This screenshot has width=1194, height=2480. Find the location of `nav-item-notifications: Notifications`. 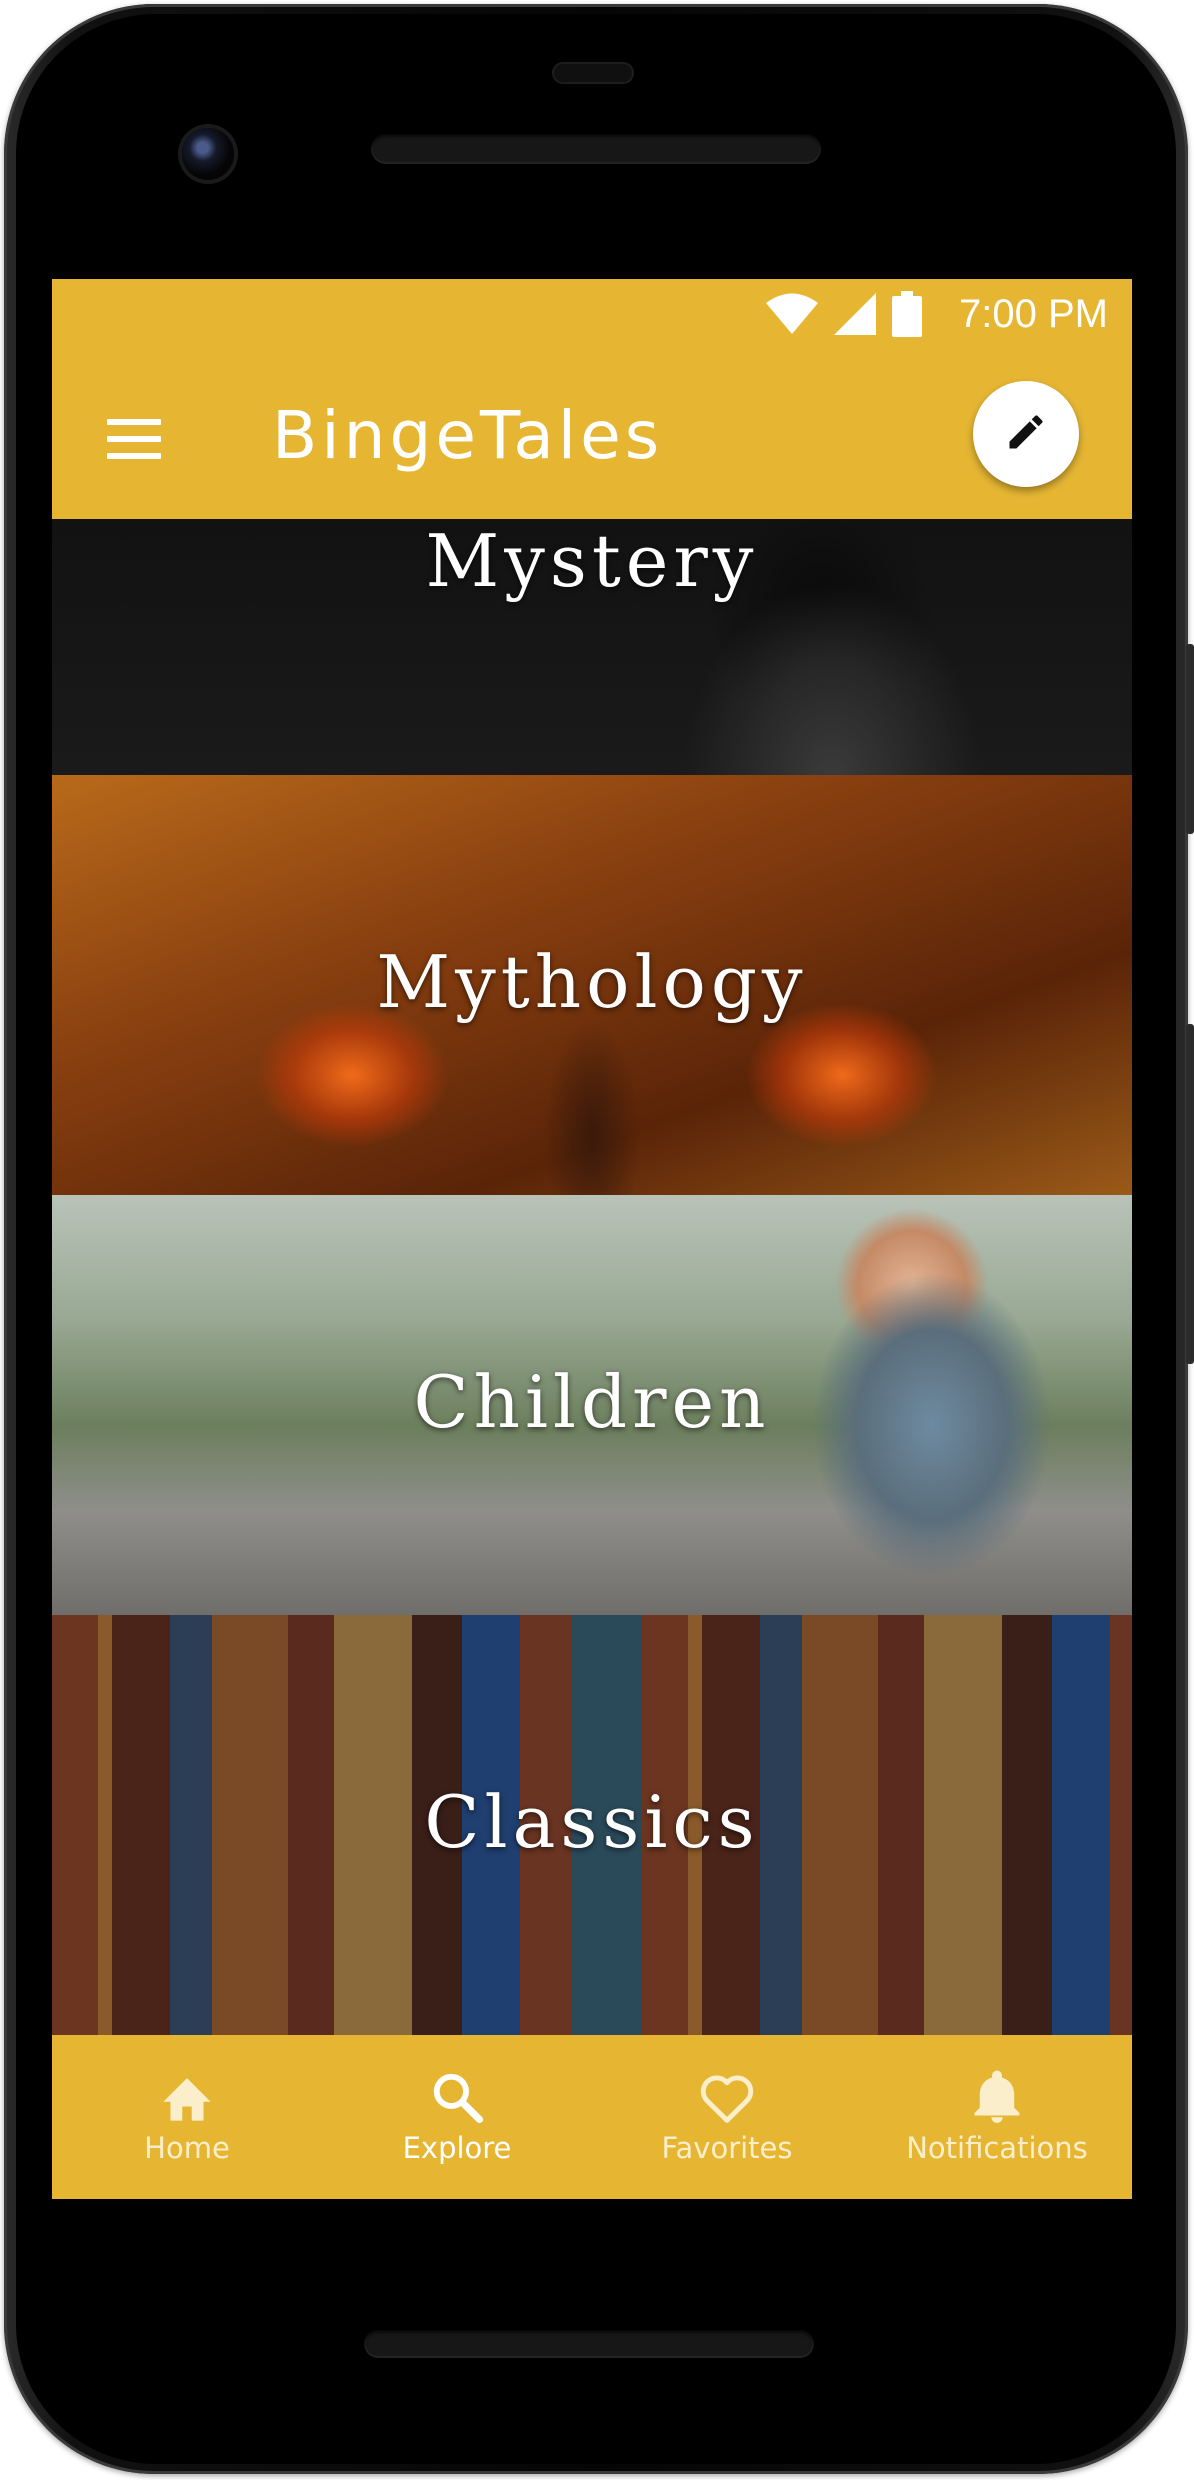

nav-item-notifications: Notifications is located at coordinates (997, 2117).